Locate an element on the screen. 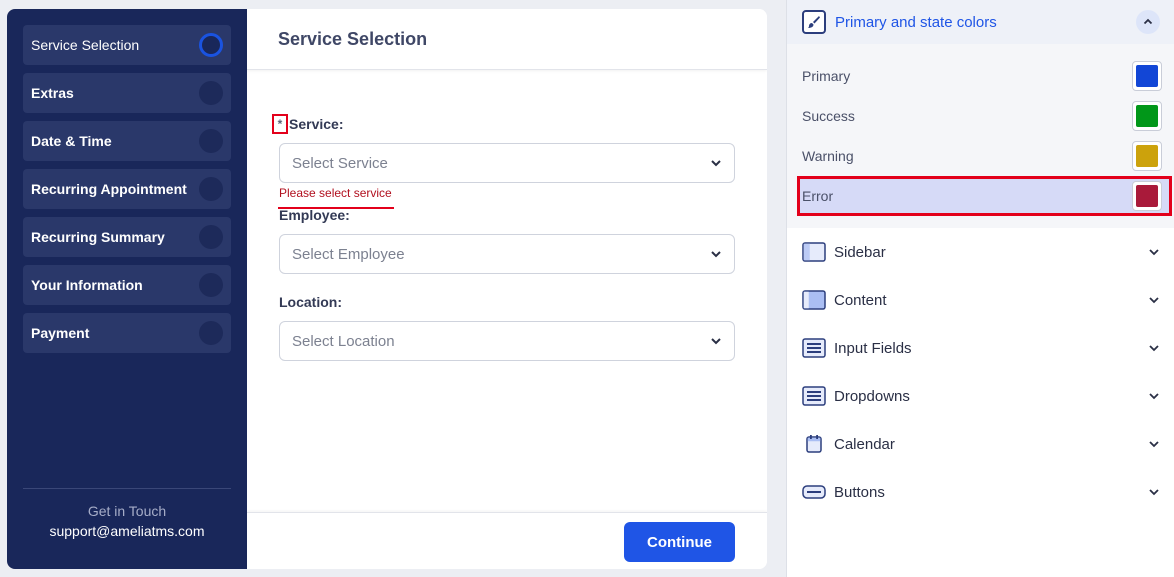 This screenshot has height=577, width=1174. color-picker-warning is located at coordinates (1147, 156).